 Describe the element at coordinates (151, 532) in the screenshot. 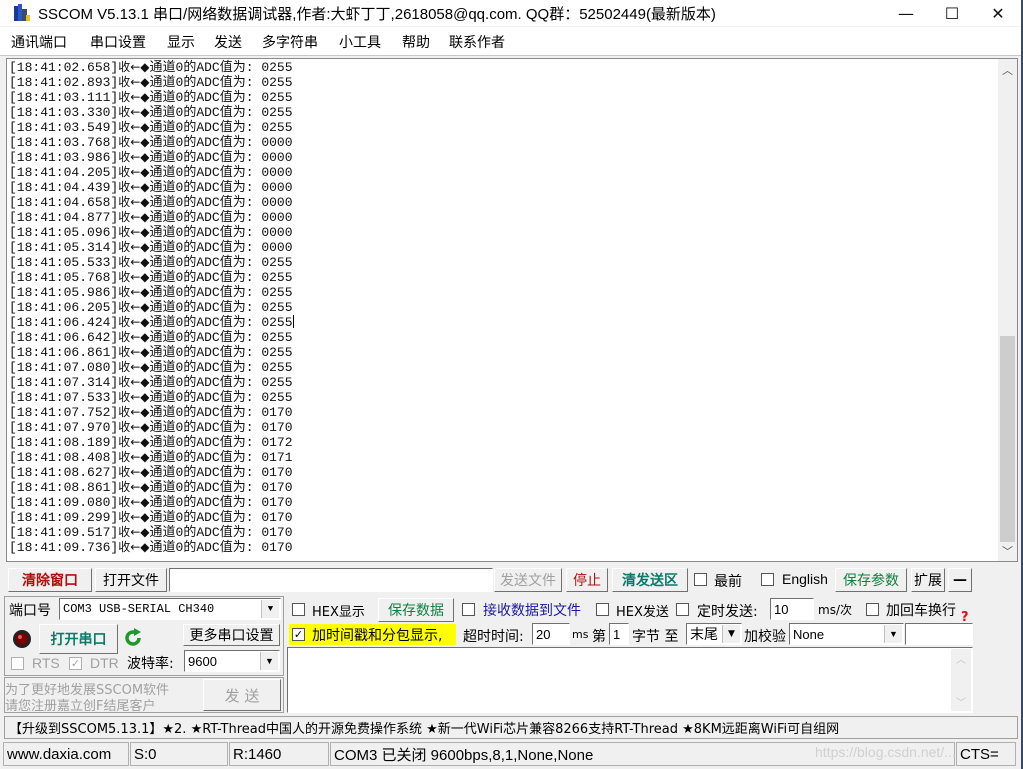

I see `log-line: [18:41:09.517]收←◆通道0的ADC值为: 0170` at that location.